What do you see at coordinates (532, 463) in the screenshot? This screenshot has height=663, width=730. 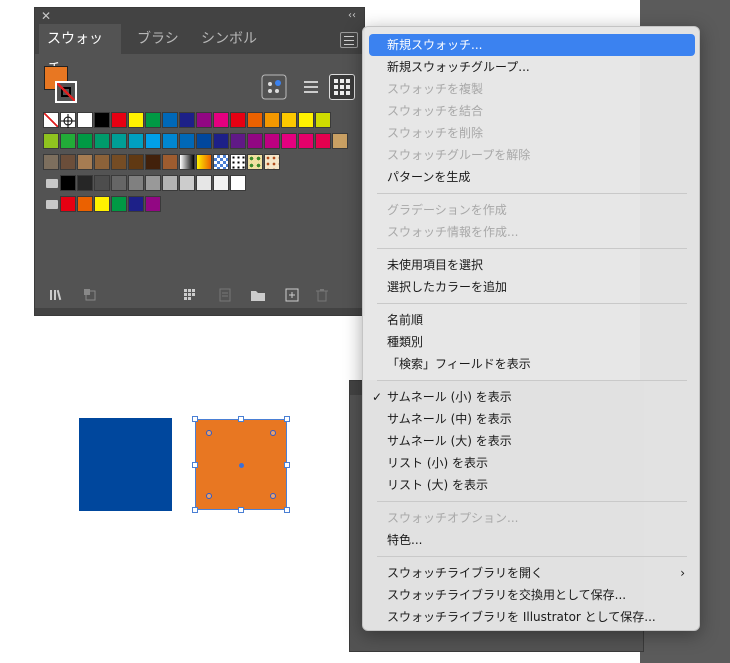 I see `menu-item: リスト (小) を表示` at bounding box center [532, 463].